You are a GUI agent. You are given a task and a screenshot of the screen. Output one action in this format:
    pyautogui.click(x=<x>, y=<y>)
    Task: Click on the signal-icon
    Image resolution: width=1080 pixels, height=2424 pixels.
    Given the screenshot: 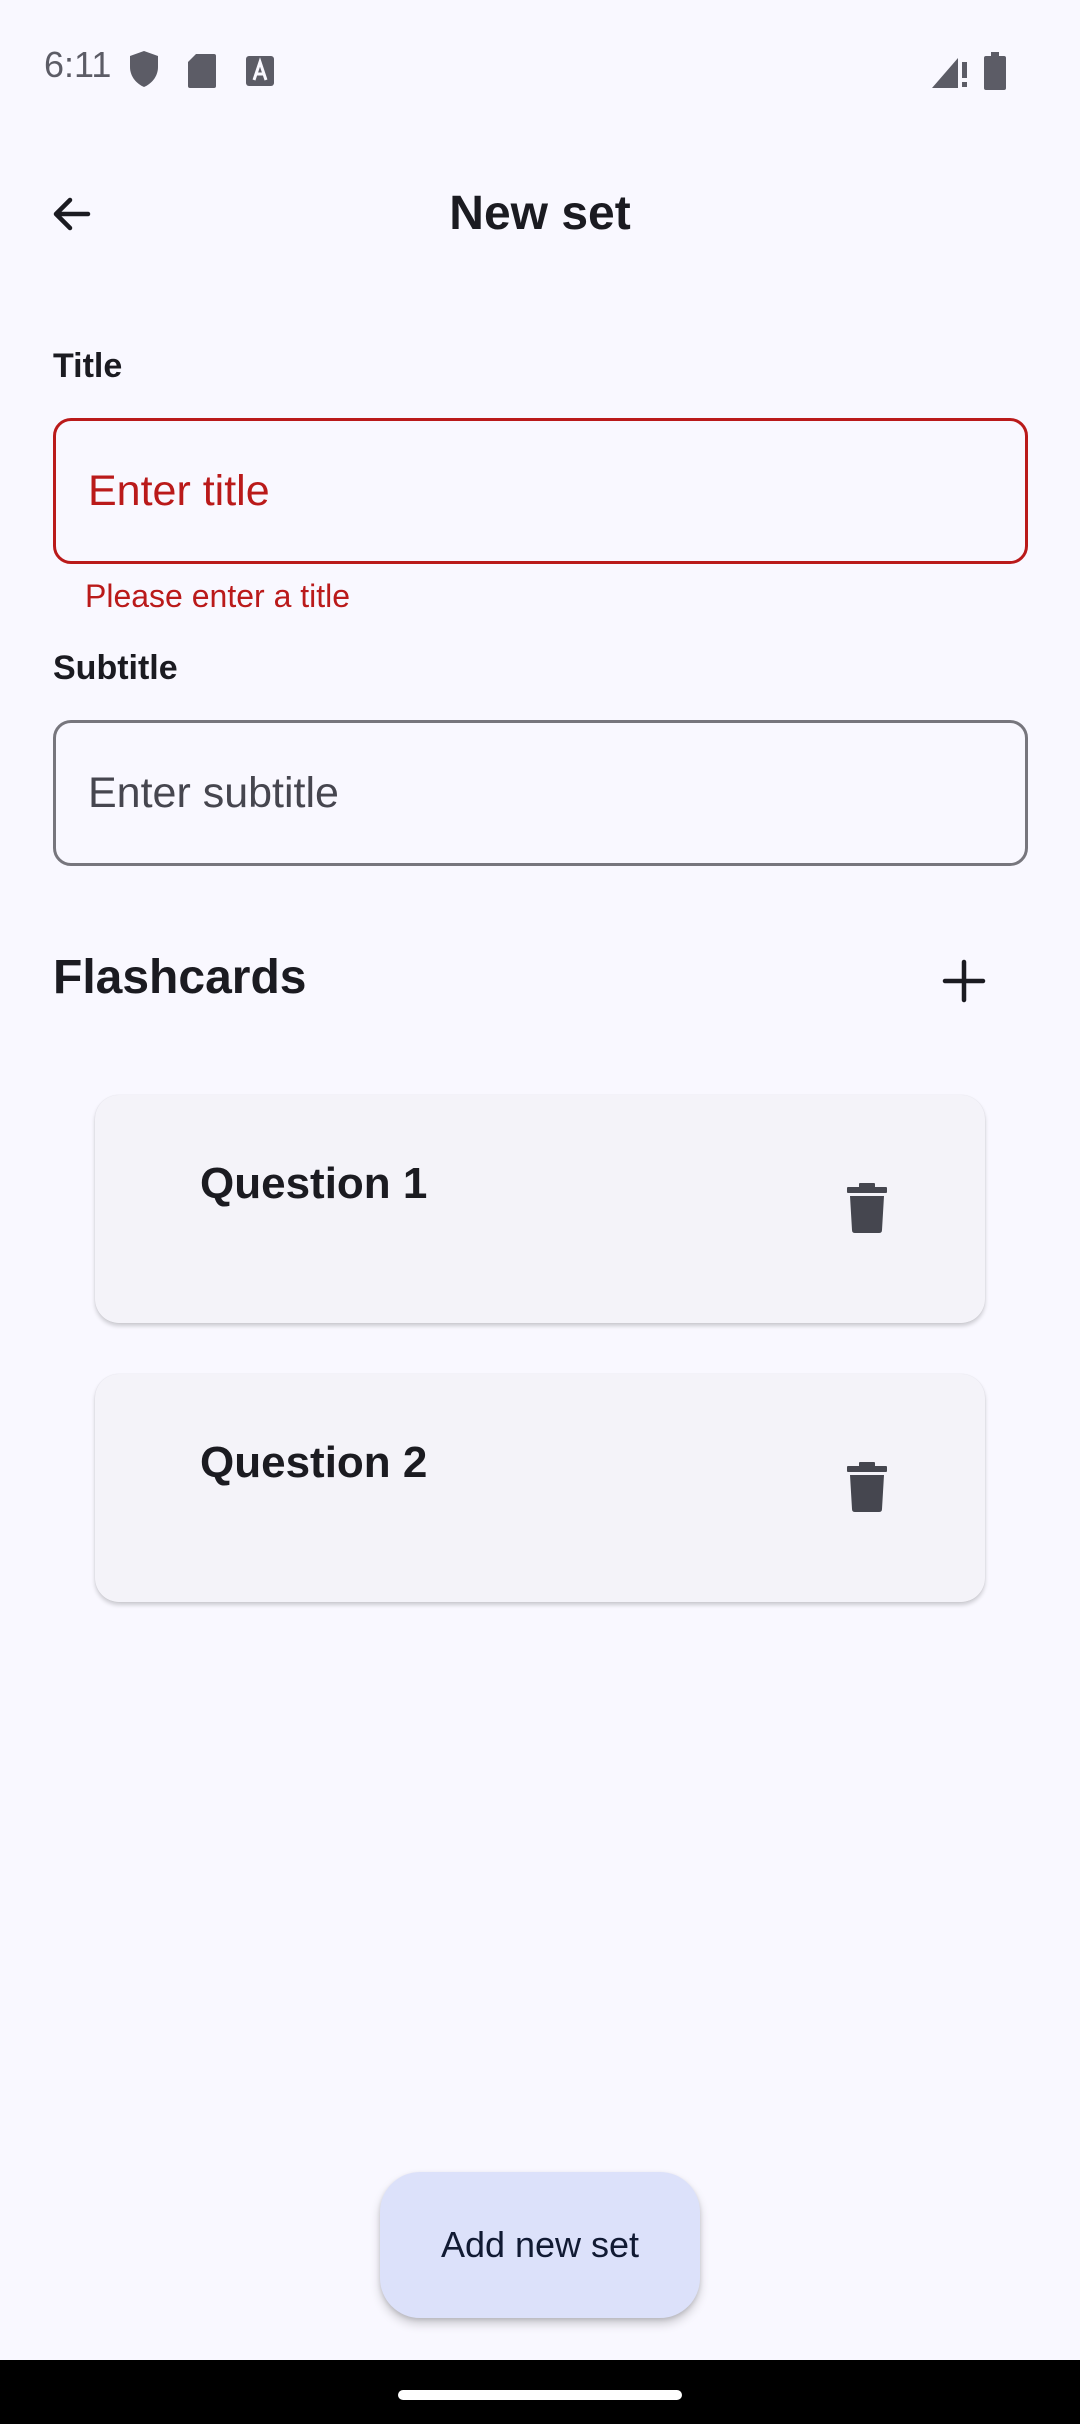 What is the action you would take?
    pyautogui.click(x=950, y=71)
    